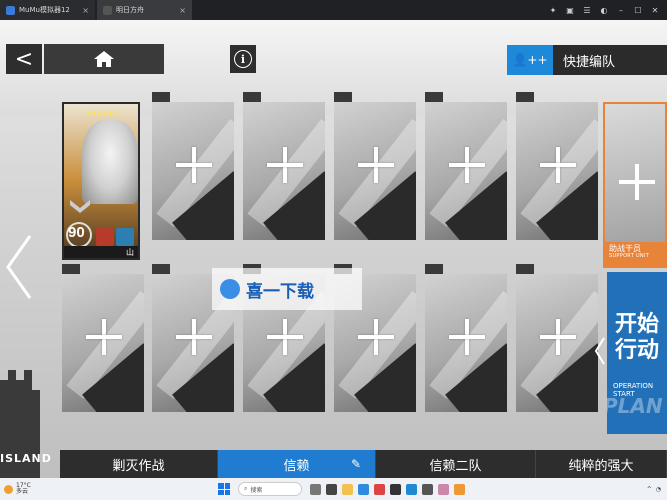  What do you see at coordinates (553, 10) in the screenshot?
I see `wifi-icon: ✦` at bounding box center [553, 10].